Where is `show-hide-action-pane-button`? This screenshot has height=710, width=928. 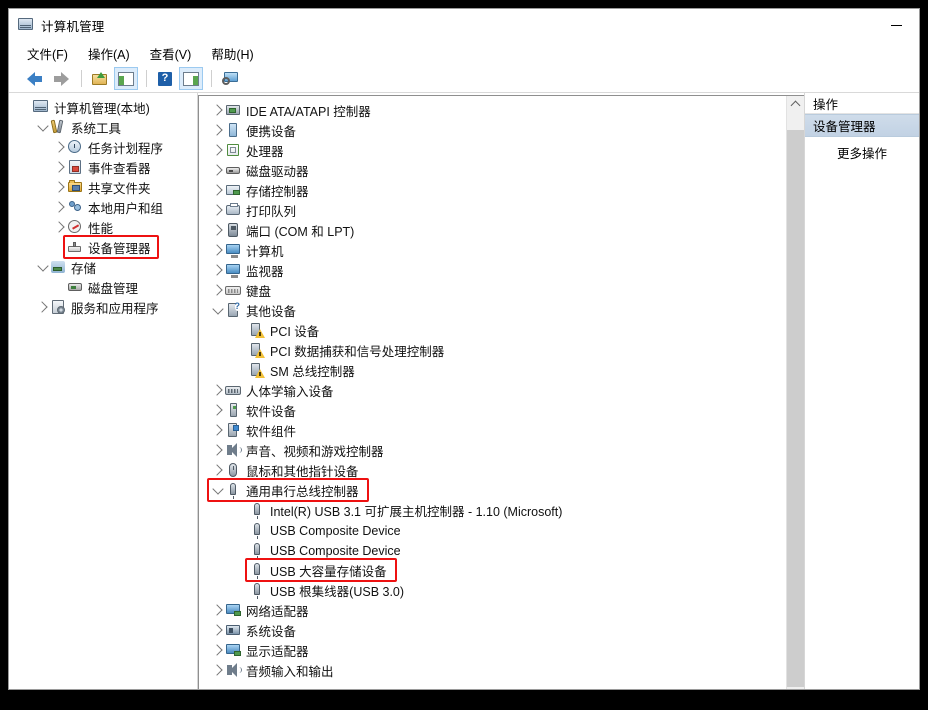
show-hide-action-pane-button is located at coordinates (191, 78).